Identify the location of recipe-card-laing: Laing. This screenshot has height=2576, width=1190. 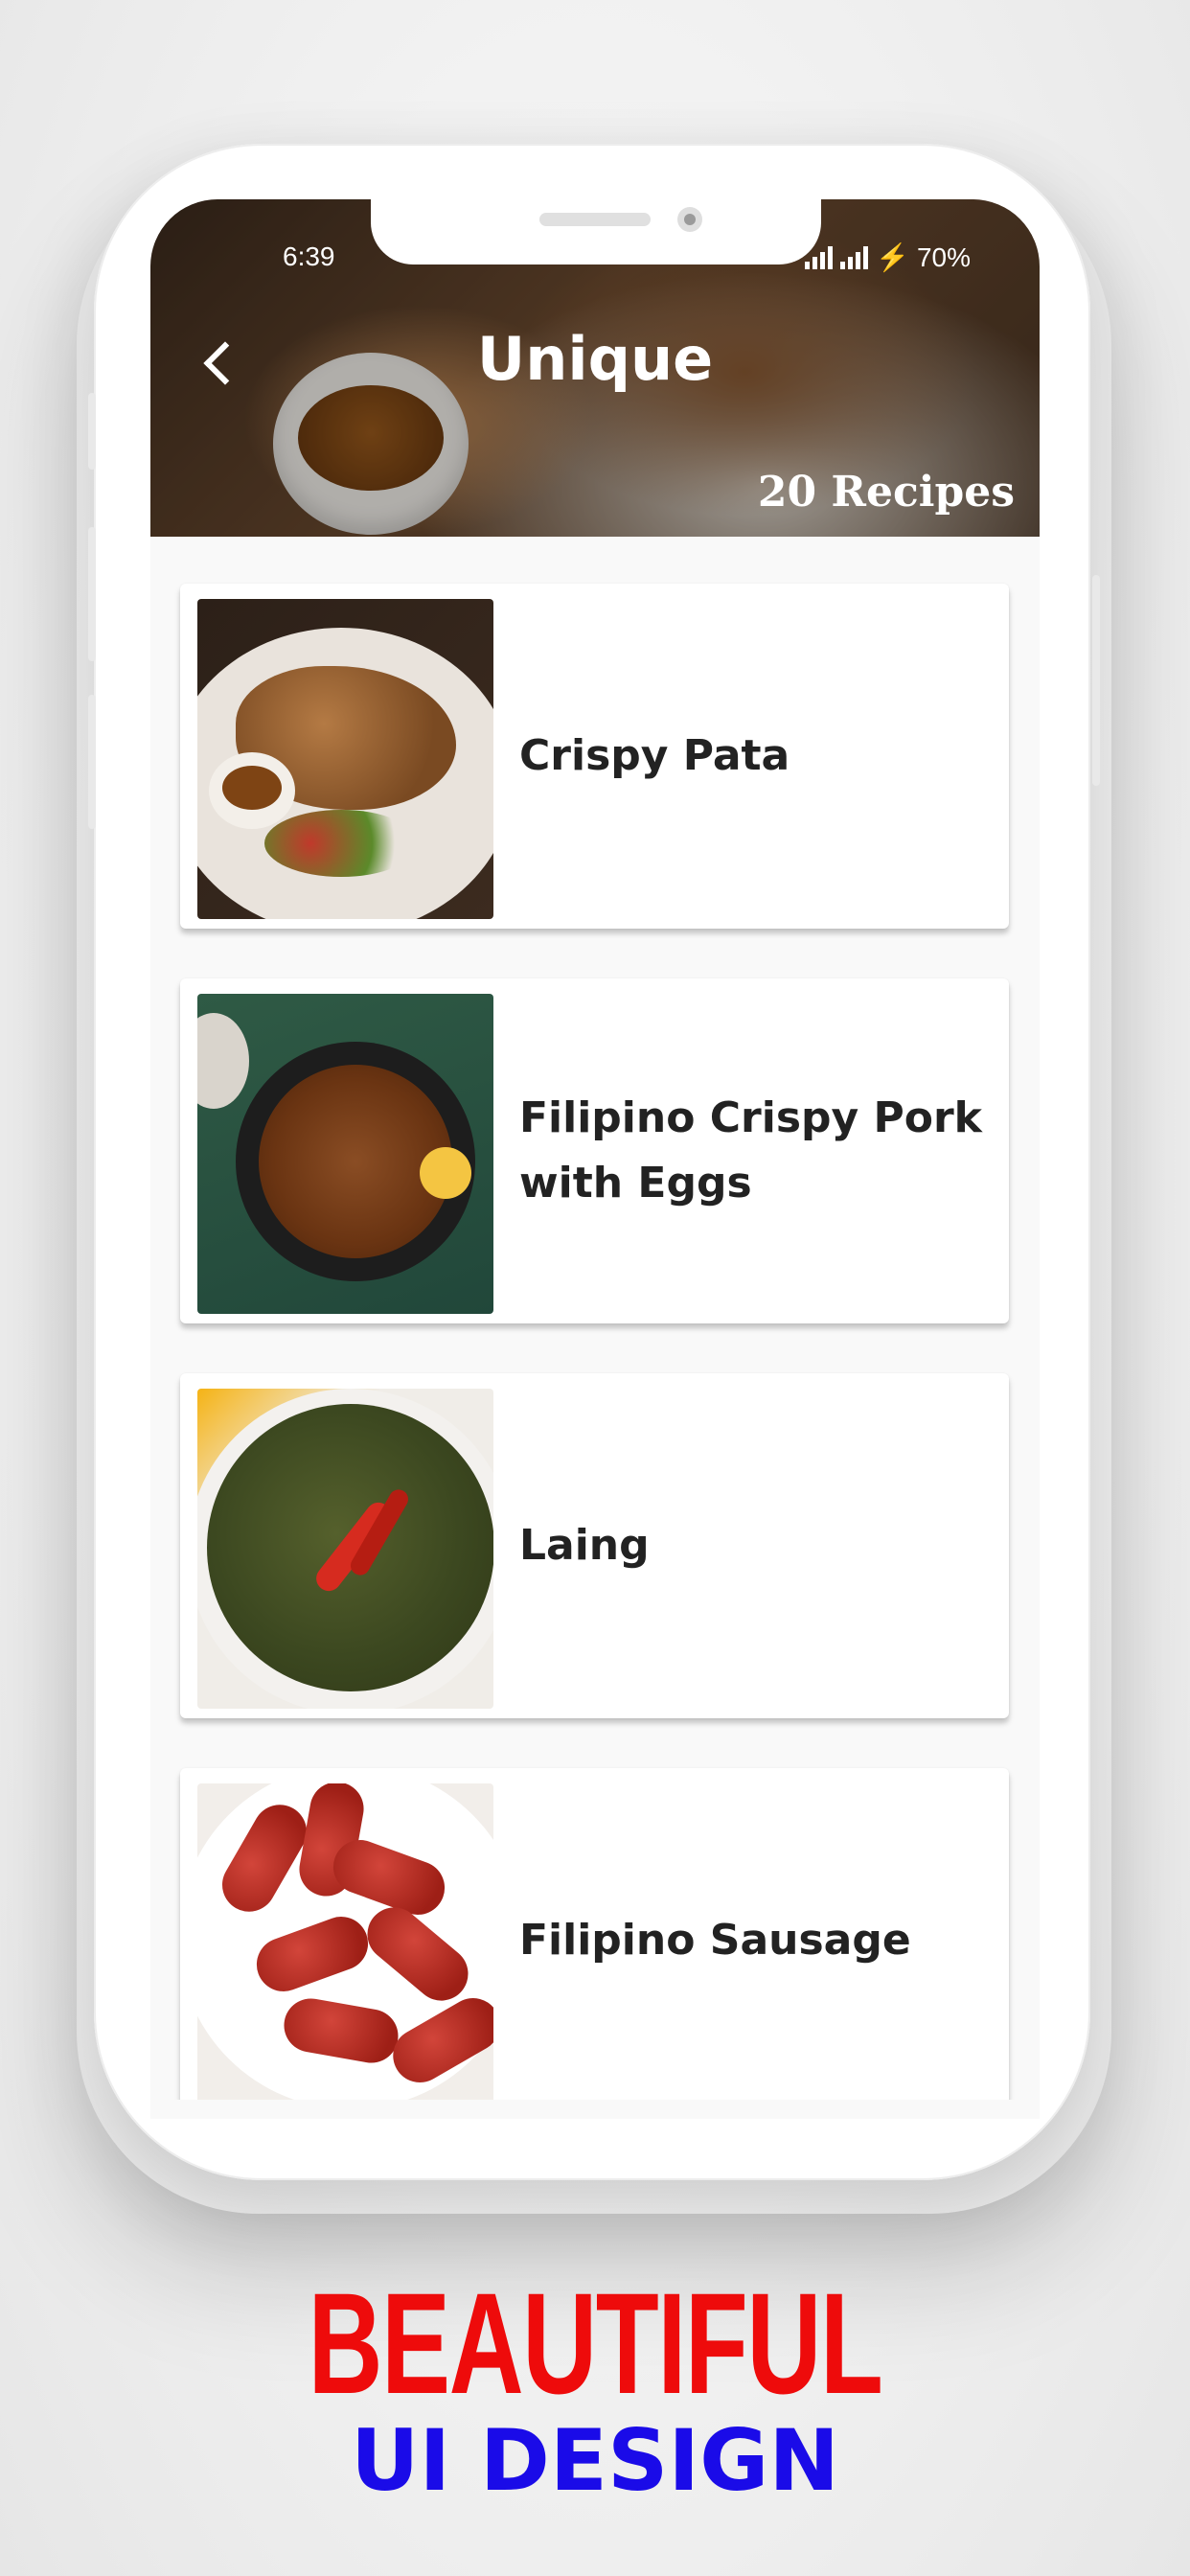
(594, 1545).